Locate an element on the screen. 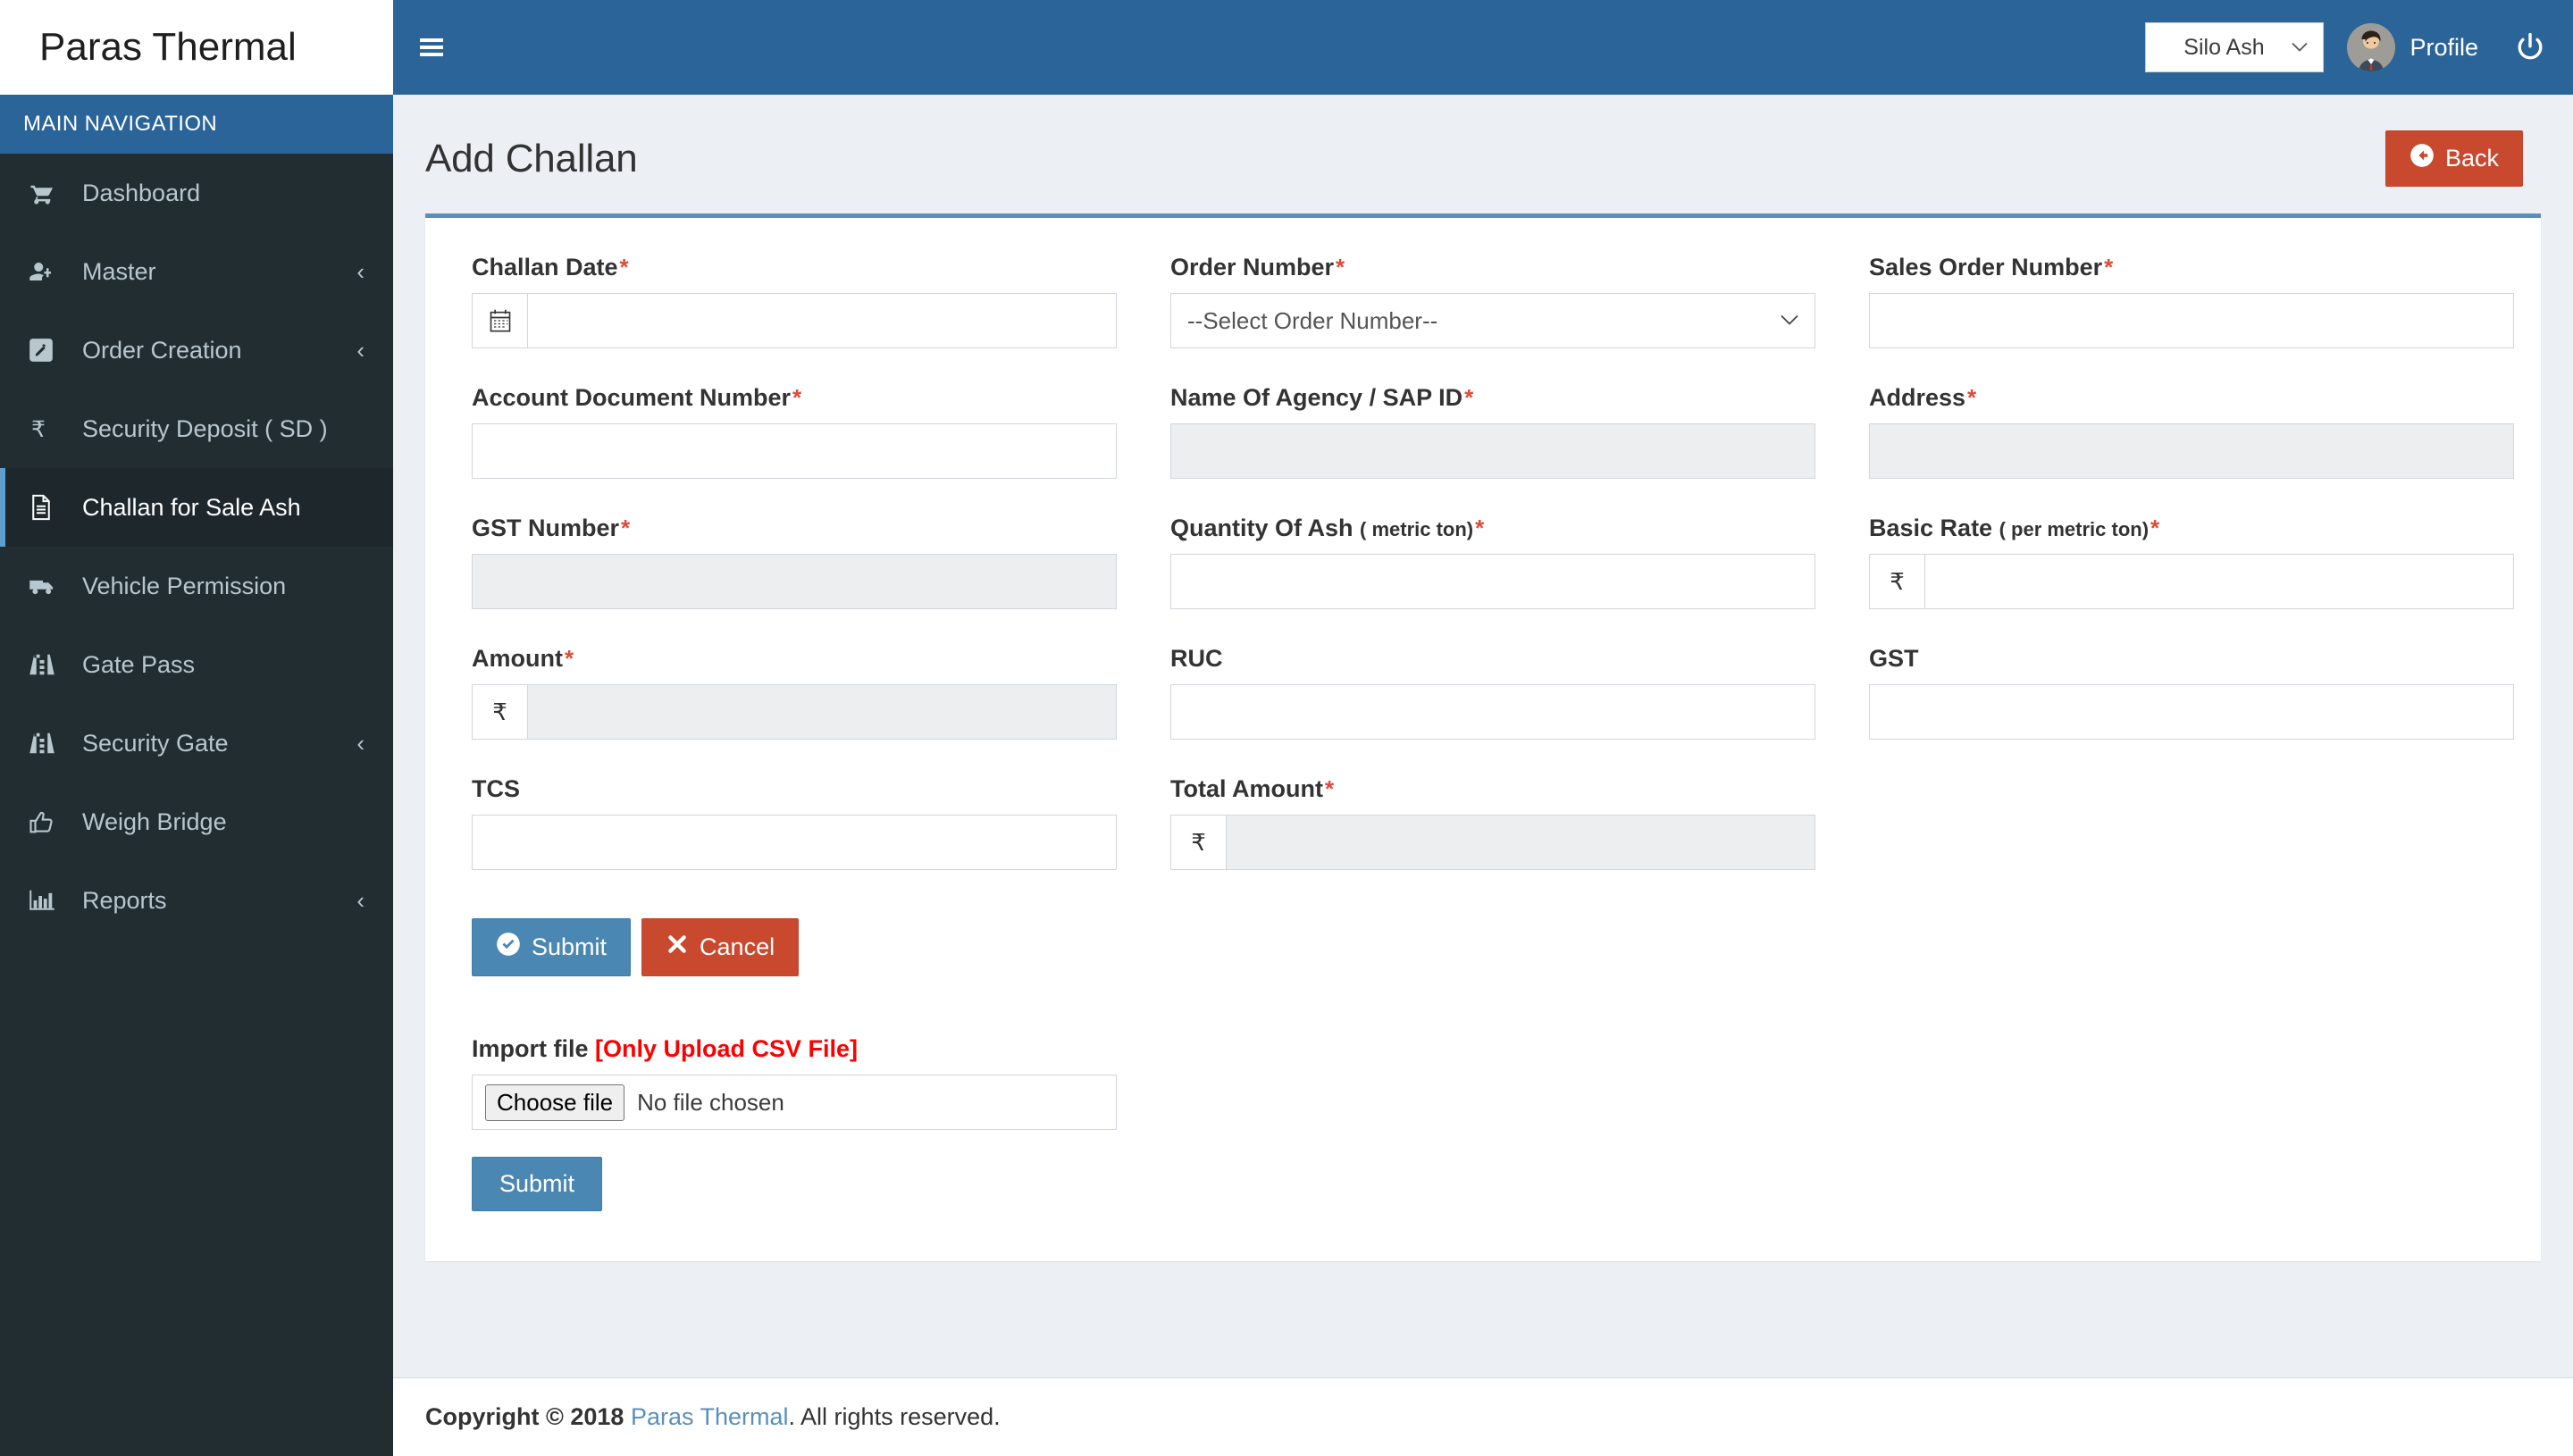 This screenshot has height=1456, width=2573. field-quantity-of-ash: Quantity Of Ash ( metric ton)* is located at coordinates (1492, 562).